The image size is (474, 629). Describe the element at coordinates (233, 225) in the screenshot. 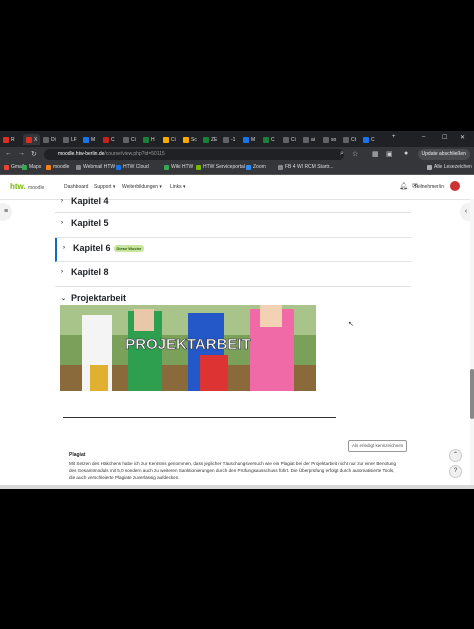

I see `section-kapitel-5: › Kapitel 5` at that location.